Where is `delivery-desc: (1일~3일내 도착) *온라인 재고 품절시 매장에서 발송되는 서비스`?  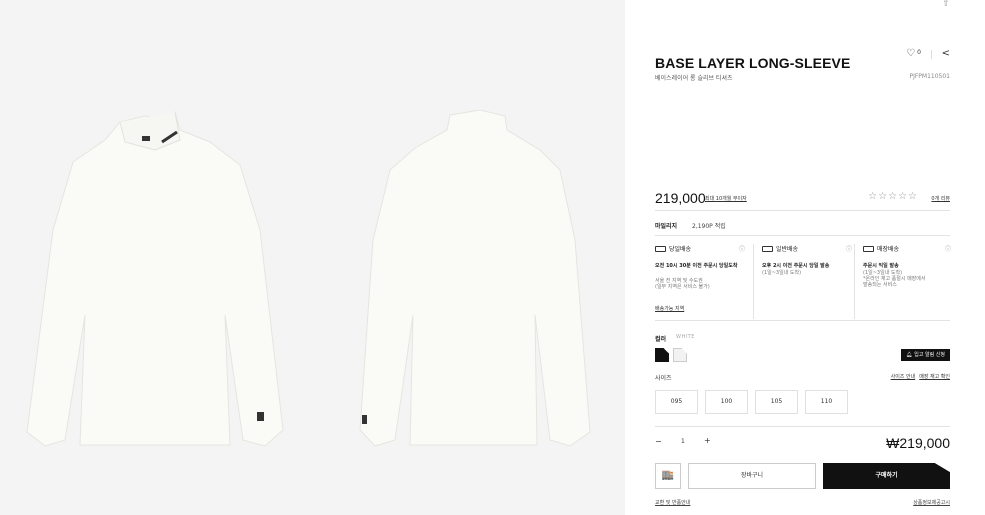 delivery-desc: (1일~3일내 도착) *온라인 재고 품절시 매장에서 발송되는 서비스 is located at coordinates (894, 279).